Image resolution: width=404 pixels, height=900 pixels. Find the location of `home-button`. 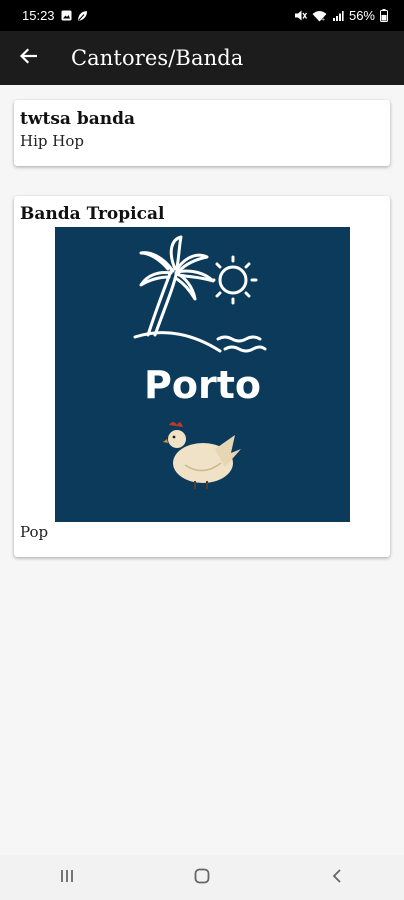

home-button is located at coordinates (202, 878).